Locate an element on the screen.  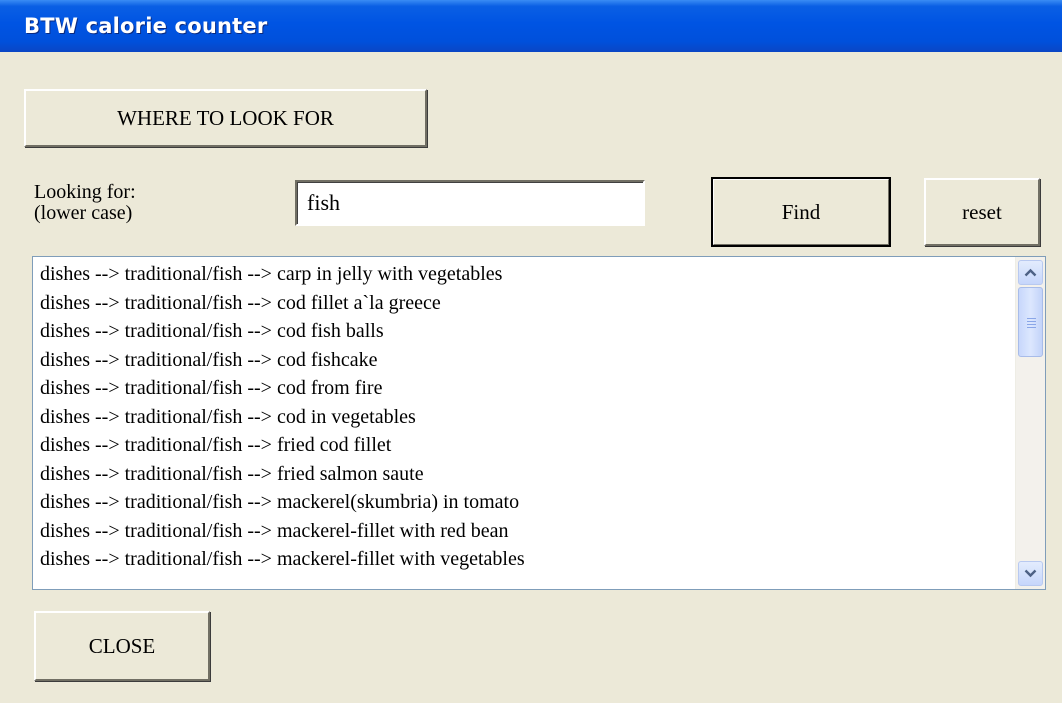
search-input is located at coordinates (470, 203).